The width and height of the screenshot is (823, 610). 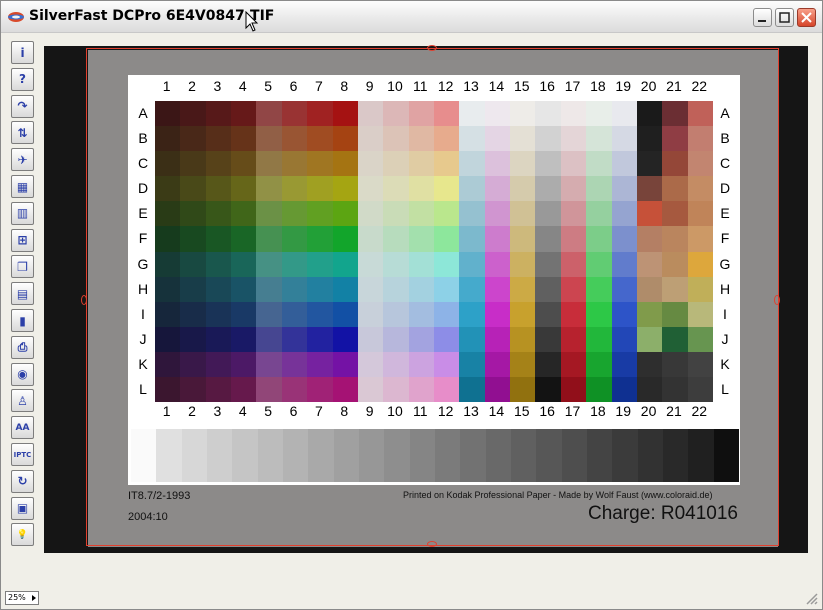 I want to click on tool-job-manager-button: ▣, so click(x=22, y=508).